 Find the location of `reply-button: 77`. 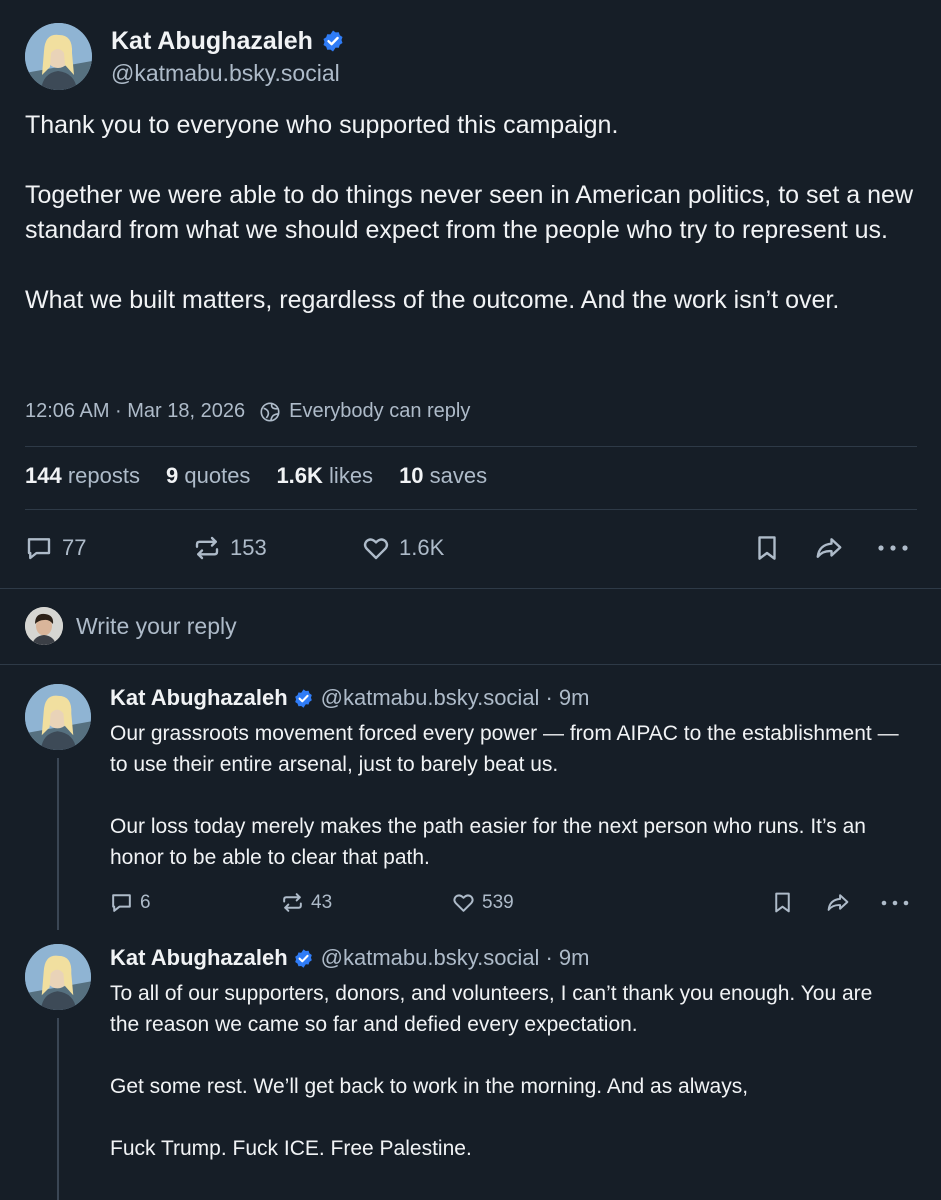

reply-button: 77 is located at coordinates (55, 548).